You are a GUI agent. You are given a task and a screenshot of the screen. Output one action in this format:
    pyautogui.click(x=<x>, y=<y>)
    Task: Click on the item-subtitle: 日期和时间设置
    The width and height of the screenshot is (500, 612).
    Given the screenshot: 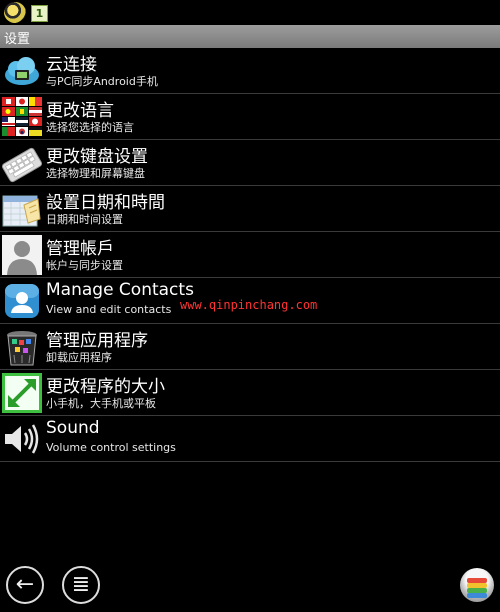 What is the action you would take?
    pyautogui.click(x=84, y=219)
    